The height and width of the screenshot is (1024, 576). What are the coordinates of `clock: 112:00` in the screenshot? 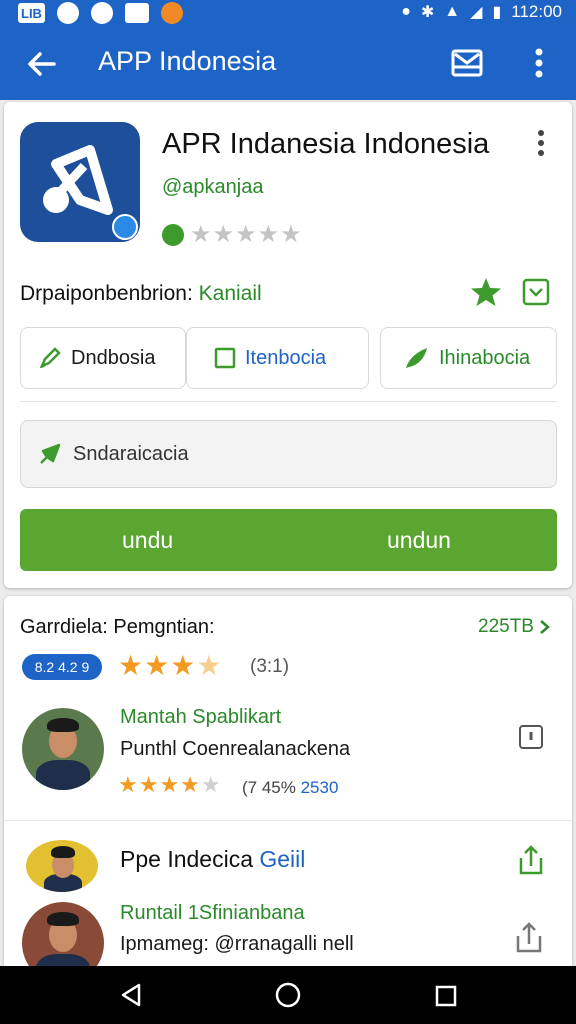 It's located at (536, 11).